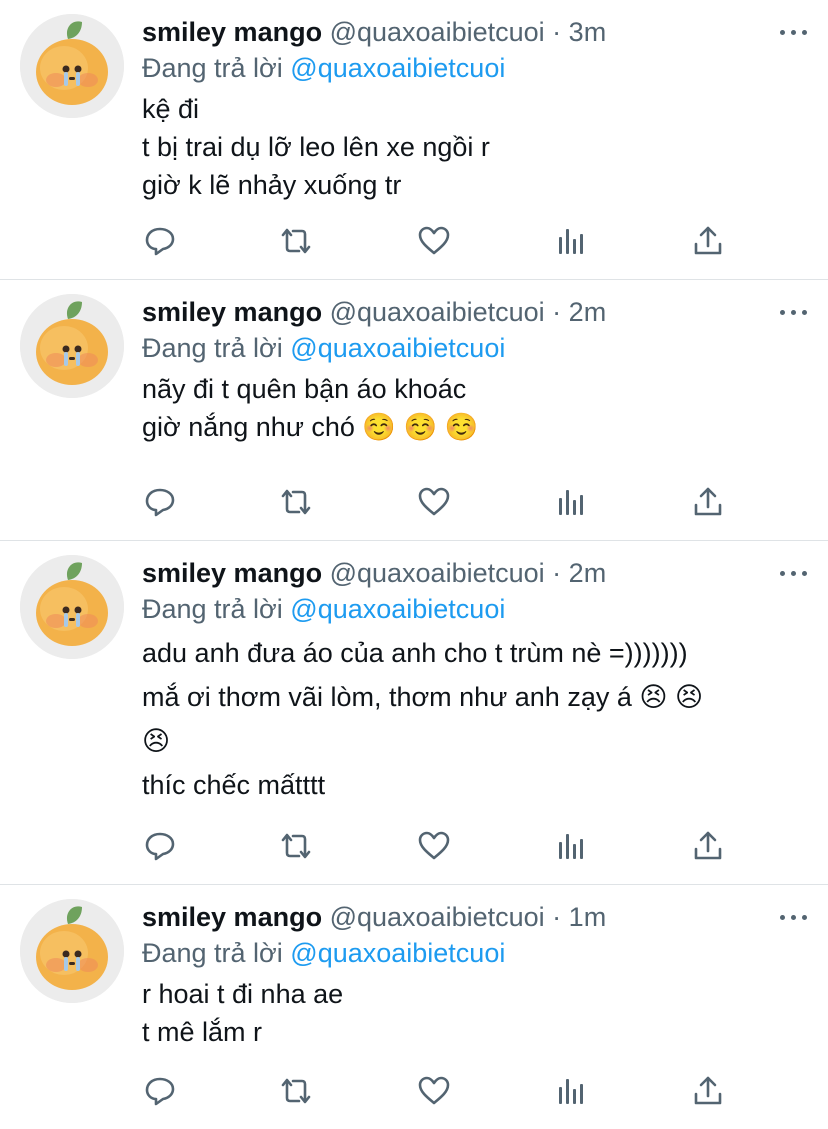 This screenshot has height=1129, width=828. I want to click on tweet-line: r hoai t đi nha ae, so click(243, 994).